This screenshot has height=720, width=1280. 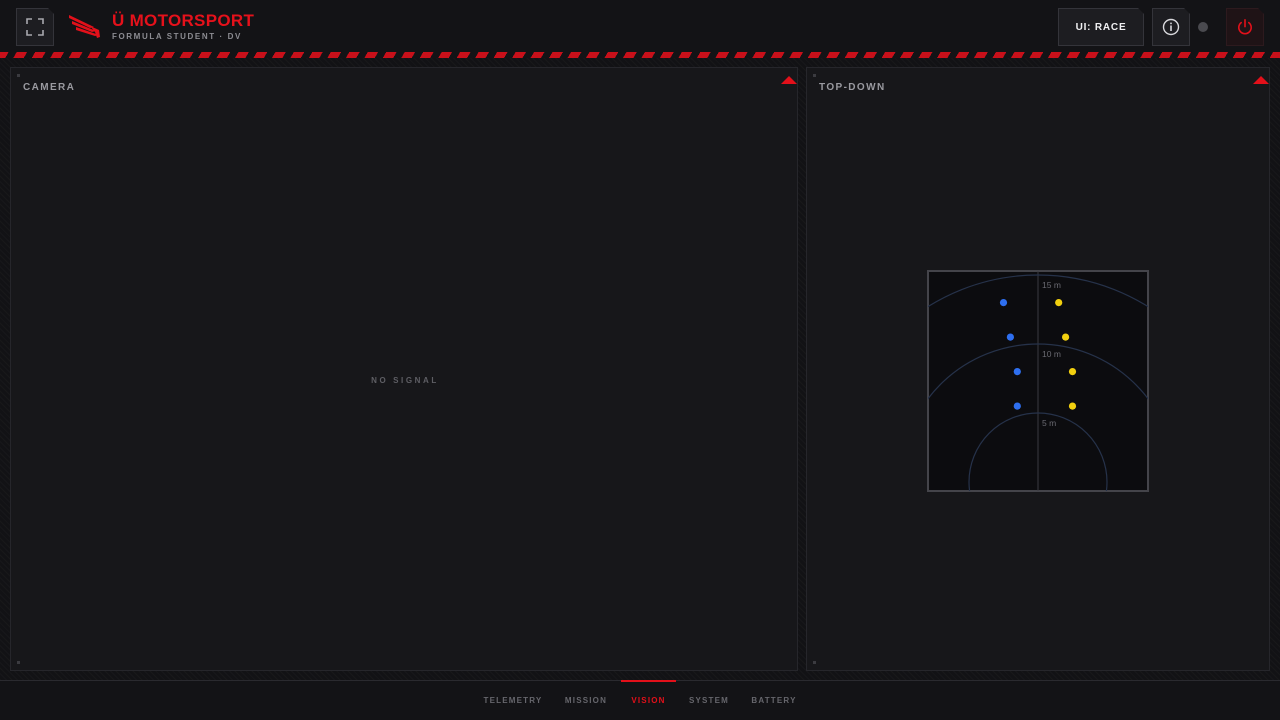 What do you see at coordinates (1101, 27) in the screenshot?
I see `ui-mode-button: UI: RACE` at bounding box center [1101, 27].